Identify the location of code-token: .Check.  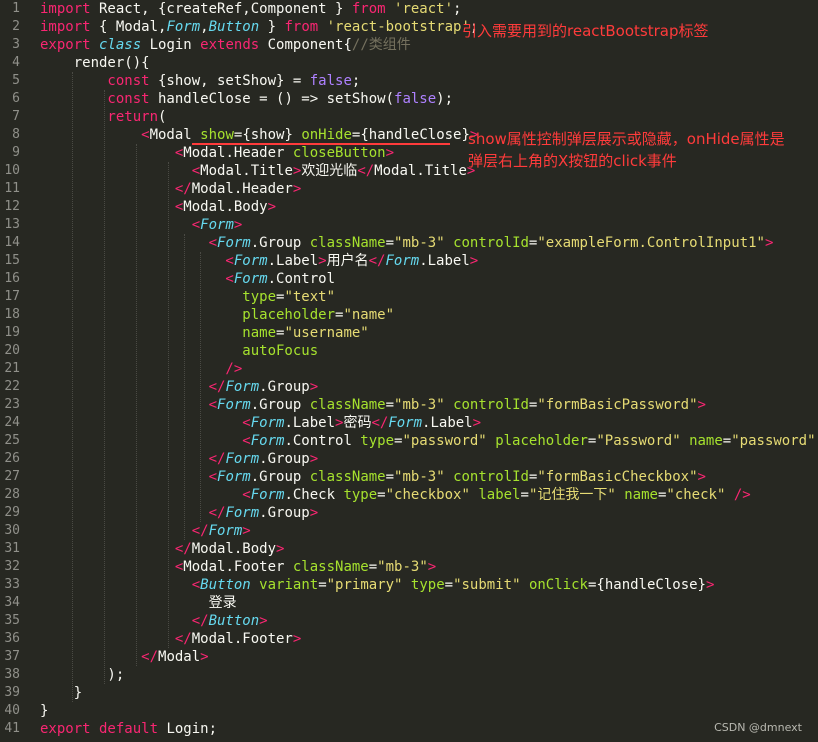
(314, 495).